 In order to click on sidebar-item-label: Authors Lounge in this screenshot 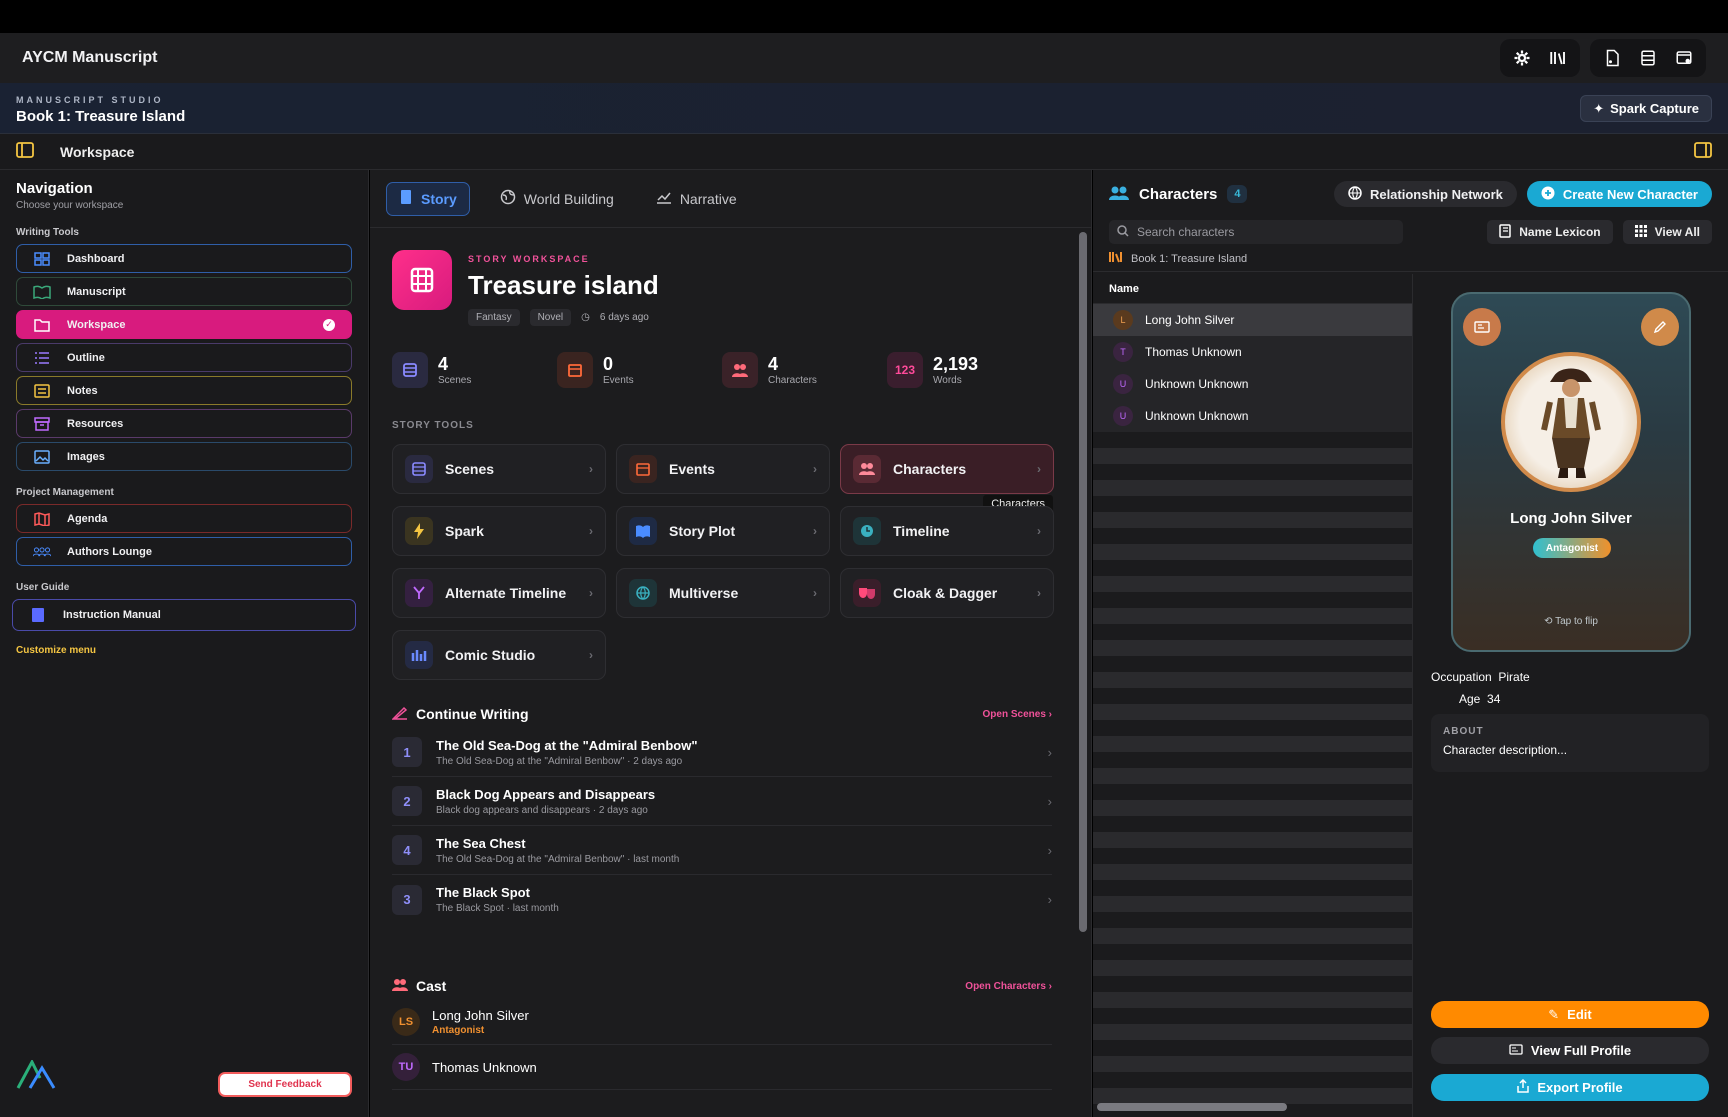, I will do `click(109, 551)`.